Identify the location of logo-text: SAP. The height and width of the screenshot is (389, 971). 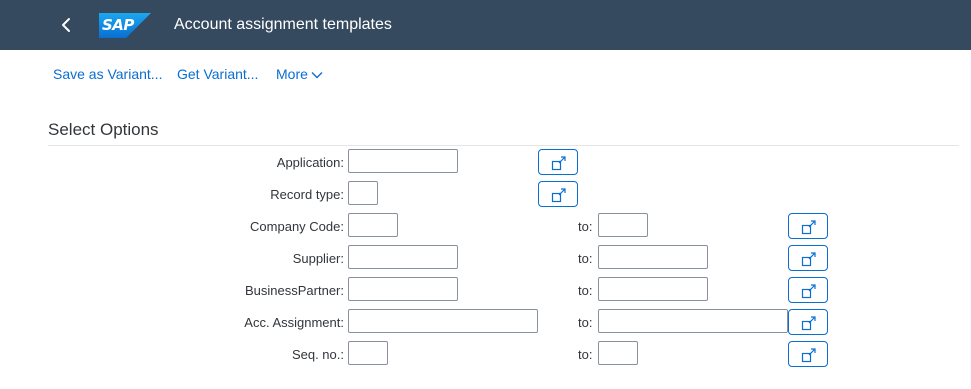
(118, 25).